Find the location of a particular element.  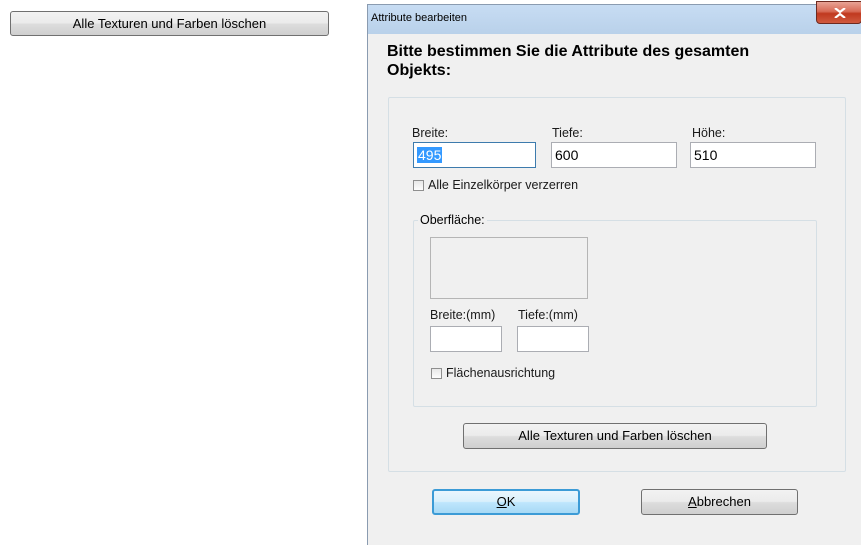

breite-mm-label: Breite:(mm) is located at coordinates (463, 315).